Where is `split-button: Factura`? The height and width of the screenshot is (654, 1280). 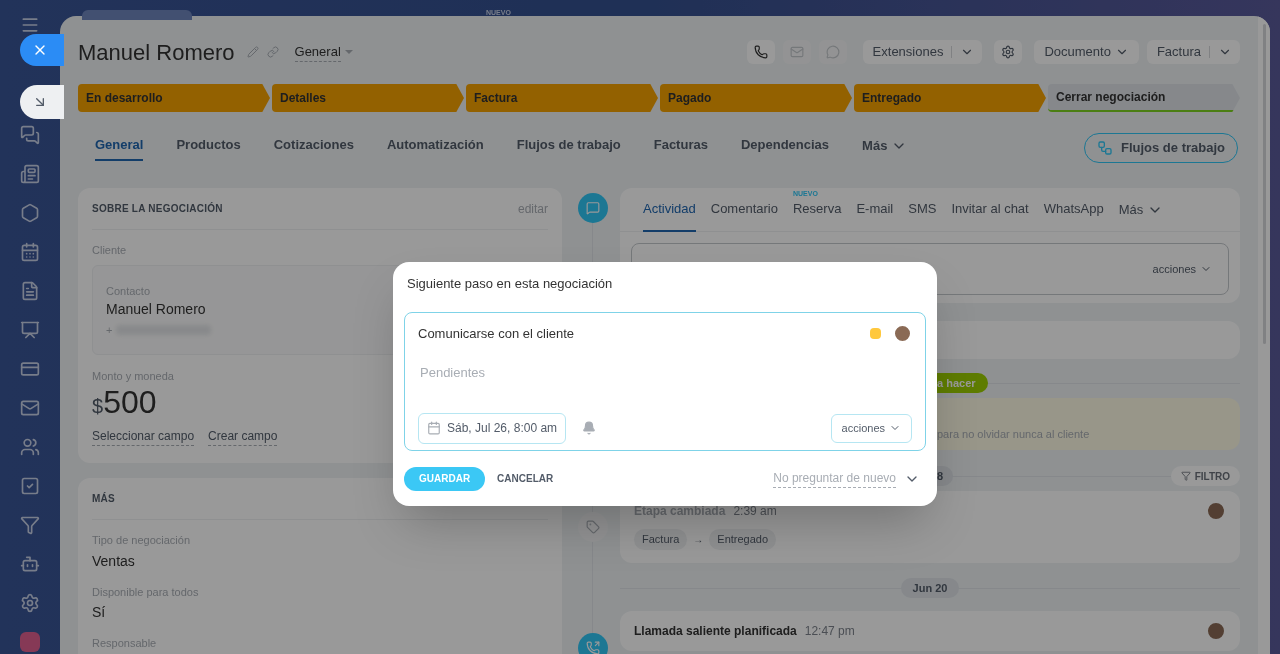
split-button: Factura is located at coordinates (1193, 52).